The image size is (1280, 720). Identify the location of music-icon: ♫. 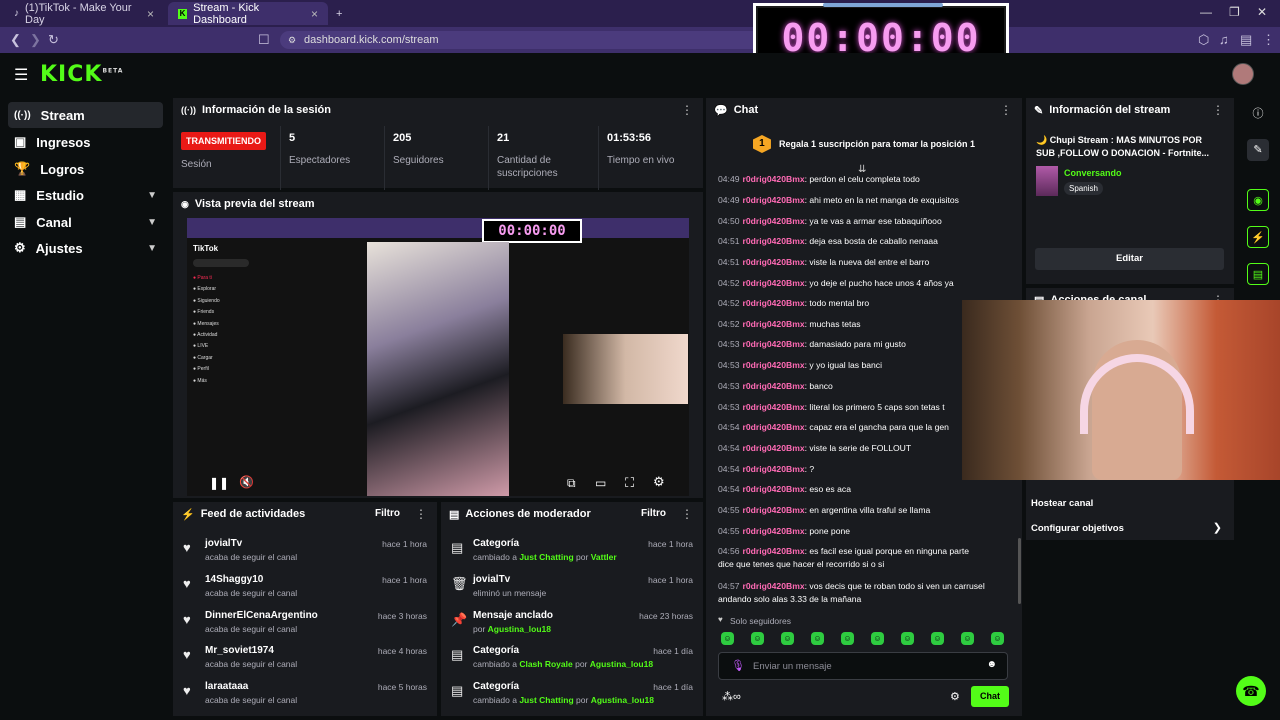
(1224, 39).